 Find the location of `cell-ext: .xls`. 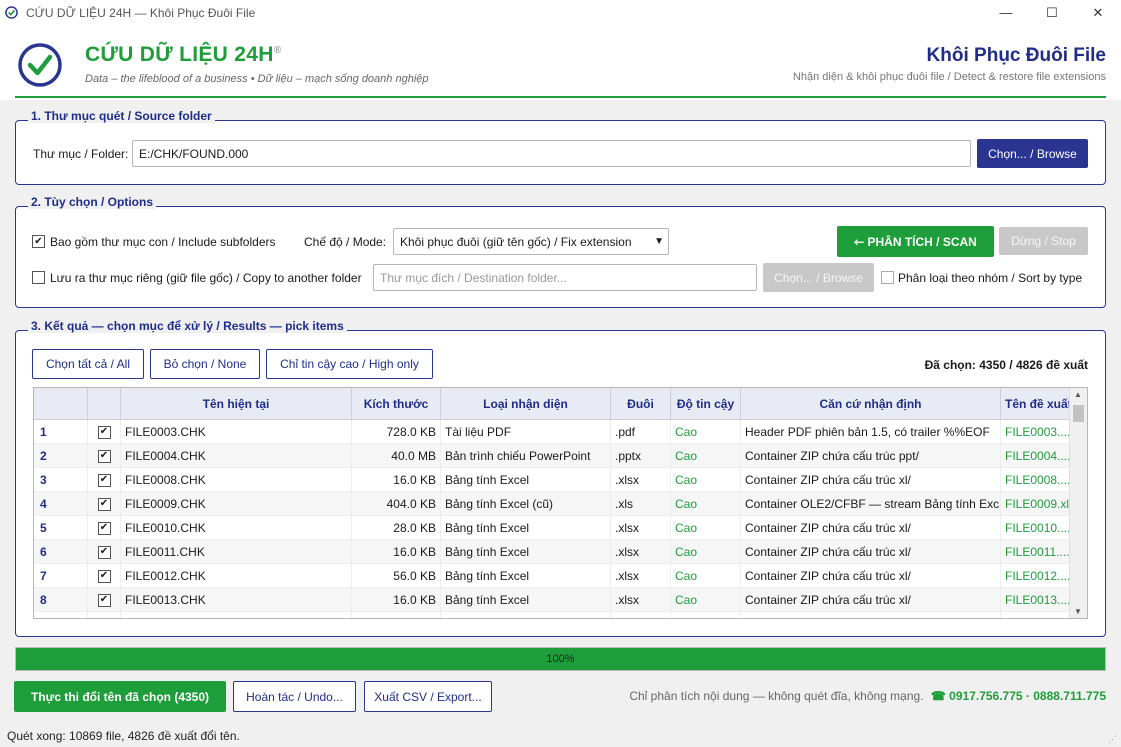

cell-ext: .xls is located at coordinates (641, 504).